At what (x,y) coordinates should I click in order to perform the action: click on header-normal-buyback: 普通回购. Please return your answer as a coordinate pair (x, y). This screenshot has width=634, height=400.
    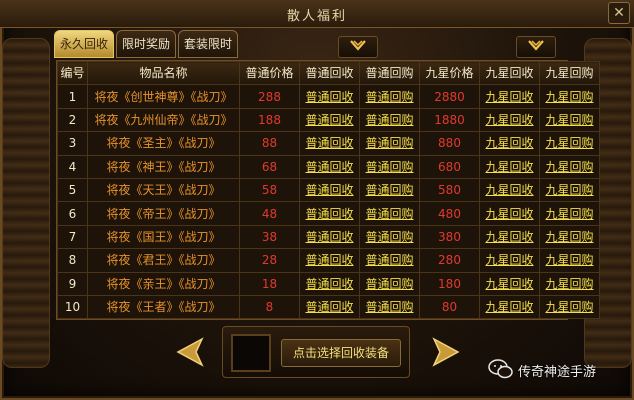
    Looking at the image, I should click on (389, 73).